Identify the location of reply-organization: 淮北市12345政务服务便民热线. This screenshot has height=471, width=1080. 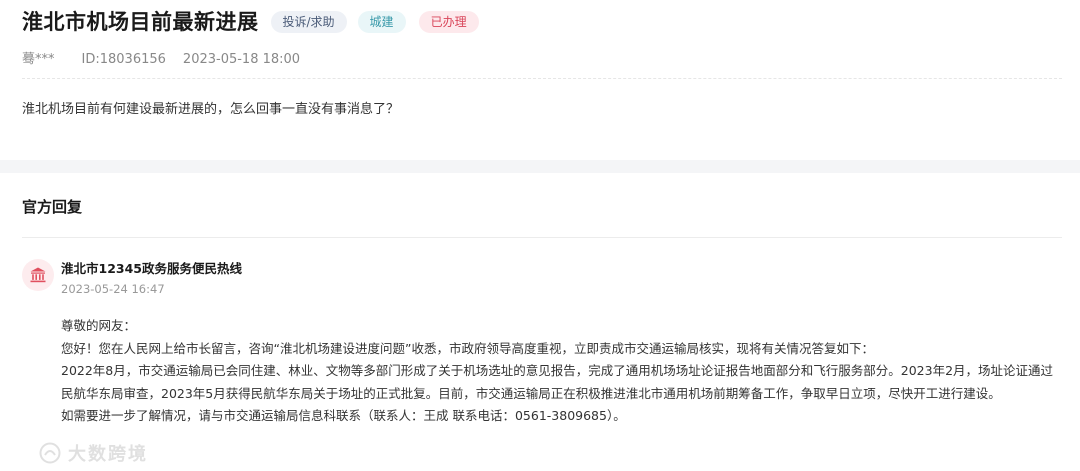
(151, 268).